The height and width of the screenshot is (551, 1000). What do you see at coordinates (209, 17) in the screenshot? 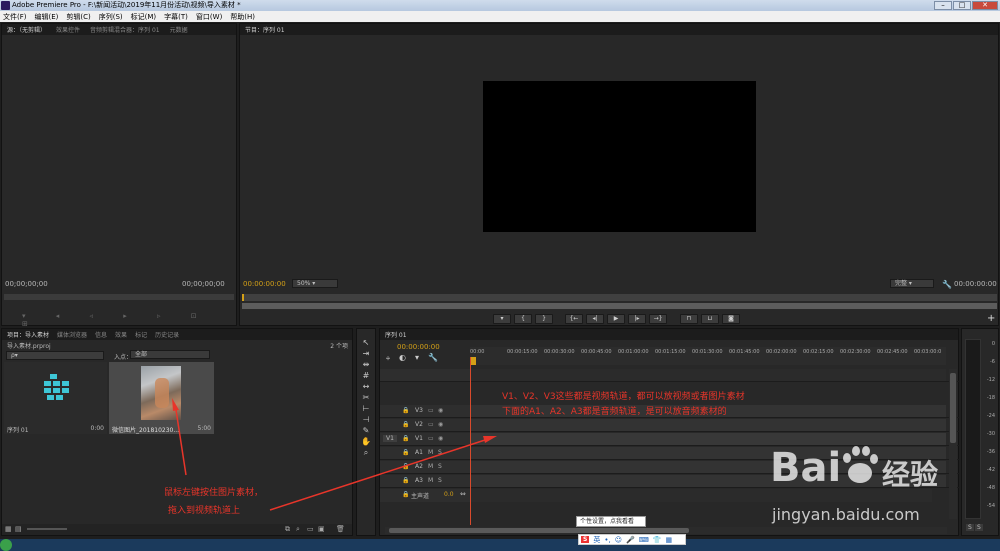
I see `menu-window: 窗口(W)` at bounding box center [209, 17].